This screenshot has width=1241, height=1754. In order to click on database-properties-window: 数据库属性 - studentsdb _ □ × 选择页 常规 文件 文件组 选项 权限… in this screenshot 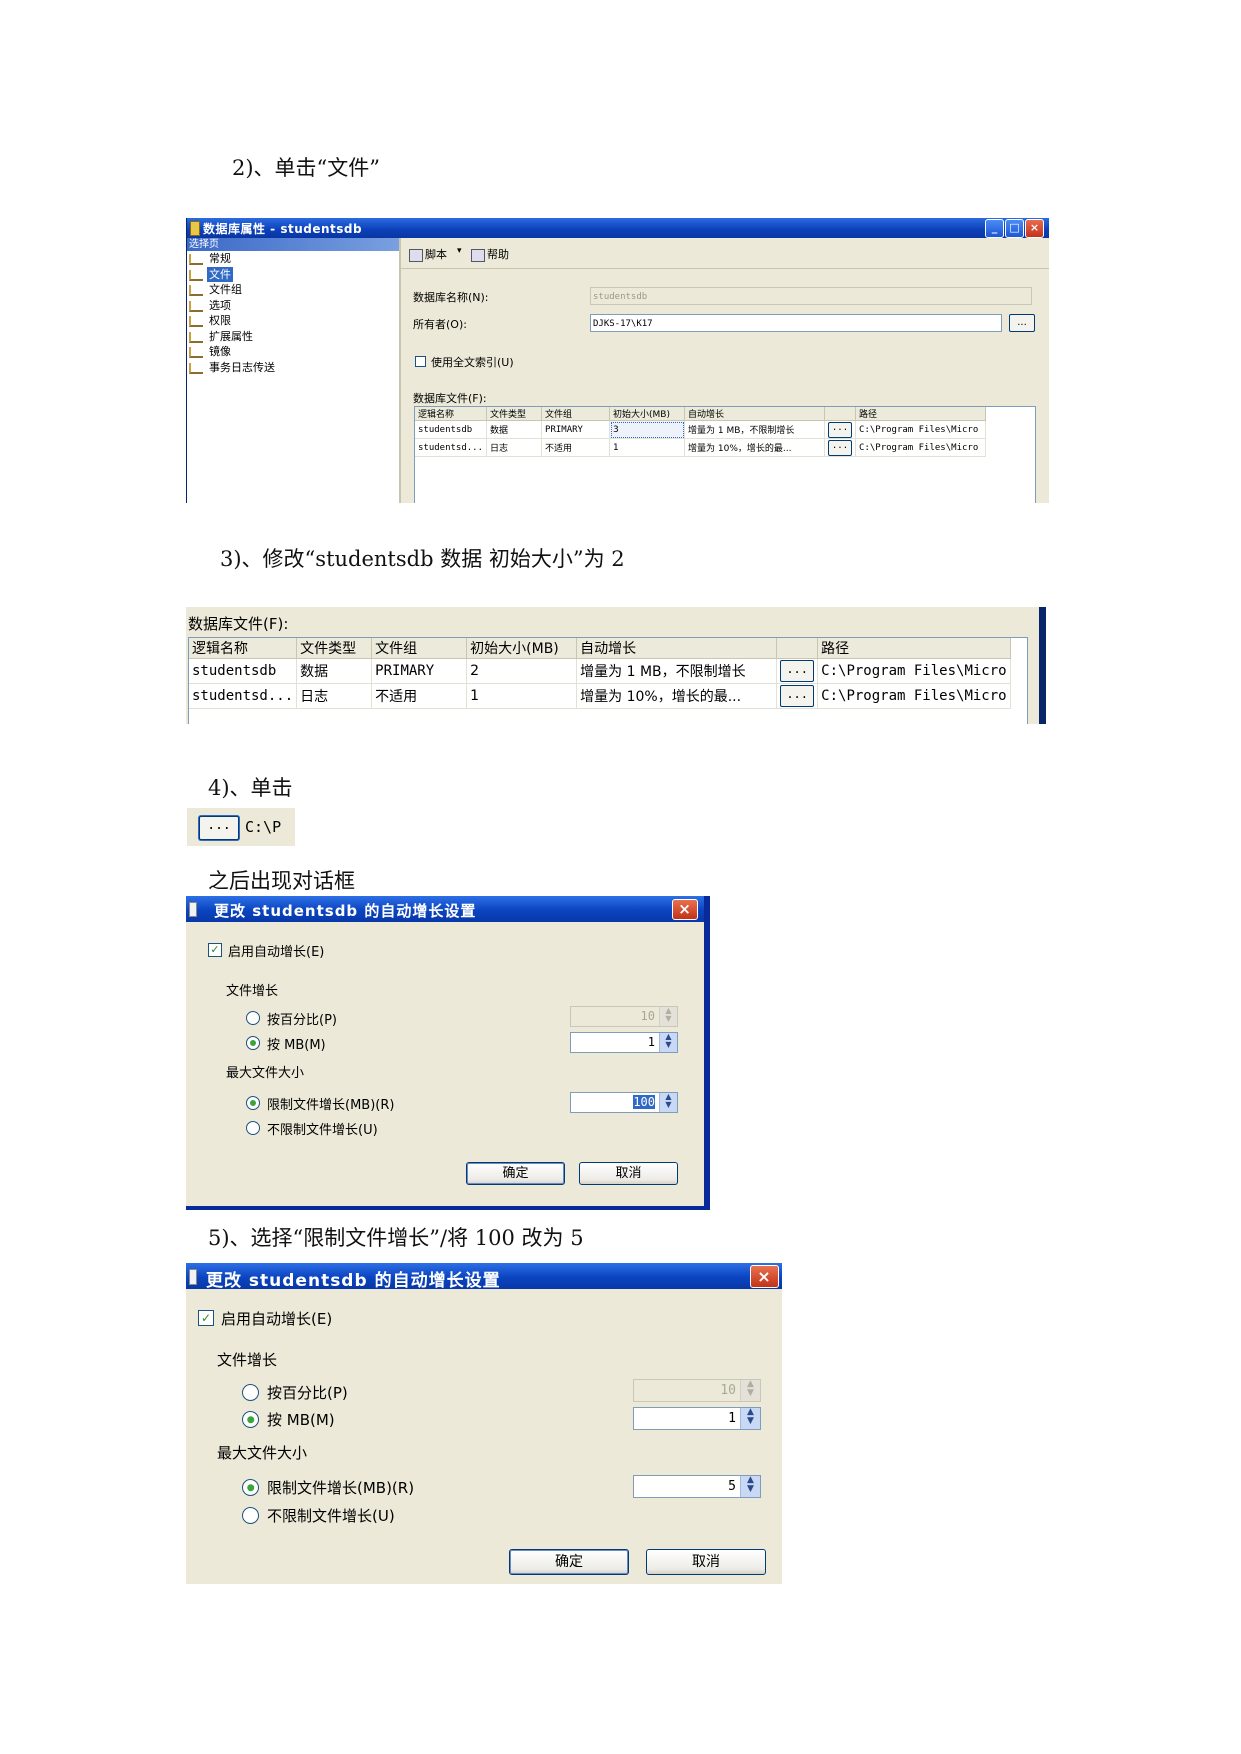, I will do `click(617, 360)`.